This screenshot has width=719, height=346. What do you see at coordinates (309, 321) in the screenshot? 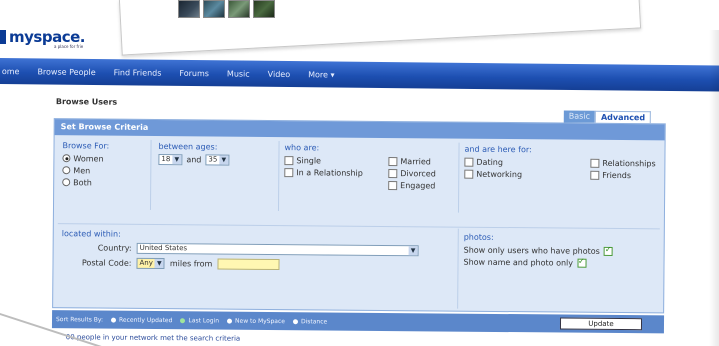
I see `sort-option-distance: Distance` at bounding box center [309, 321].